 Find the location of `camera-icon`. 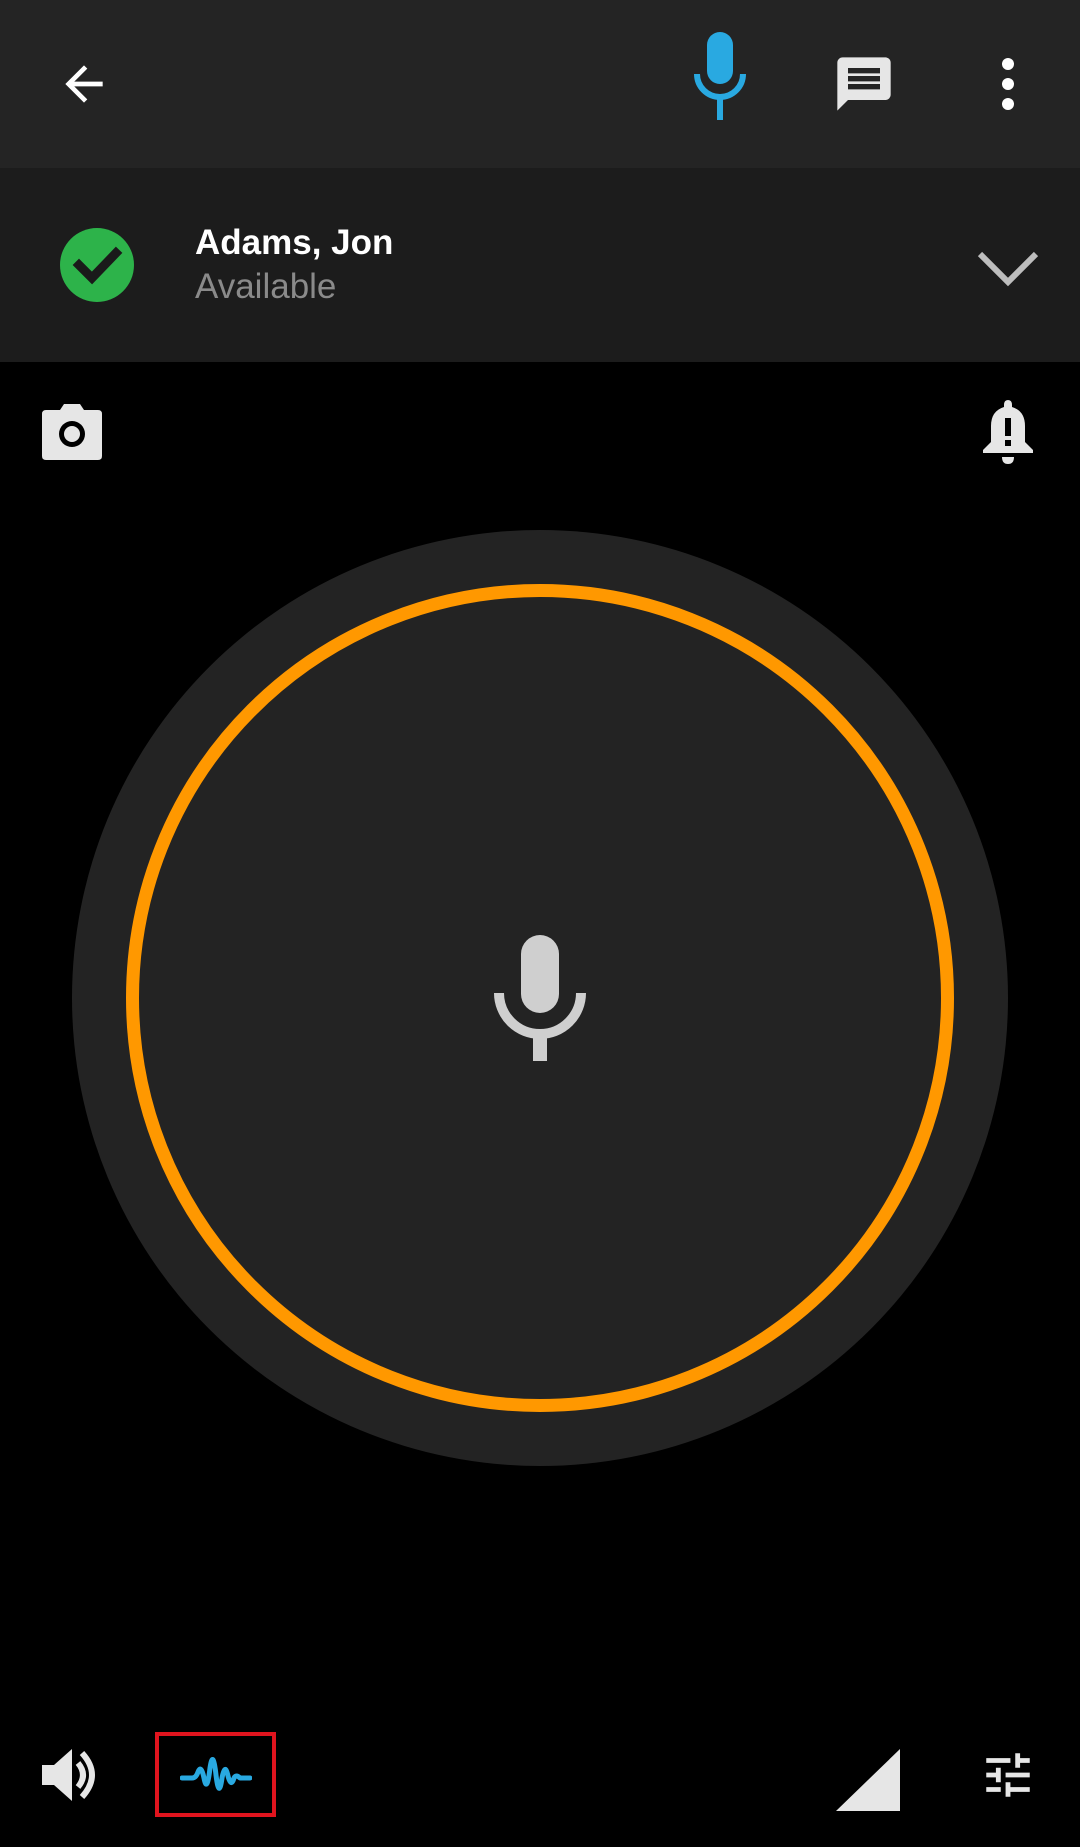

camera-icon is located at coordinates (72, 432).